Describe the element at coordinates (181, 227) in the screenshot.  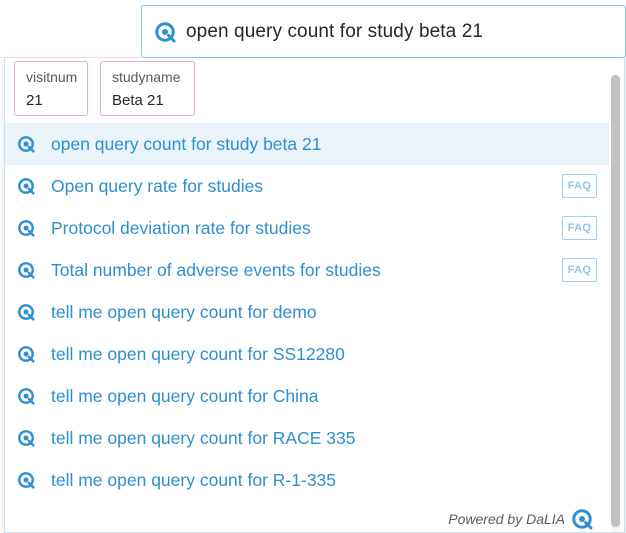
I see `suggestion-text: Protocol deviation rate for studies` at that location.